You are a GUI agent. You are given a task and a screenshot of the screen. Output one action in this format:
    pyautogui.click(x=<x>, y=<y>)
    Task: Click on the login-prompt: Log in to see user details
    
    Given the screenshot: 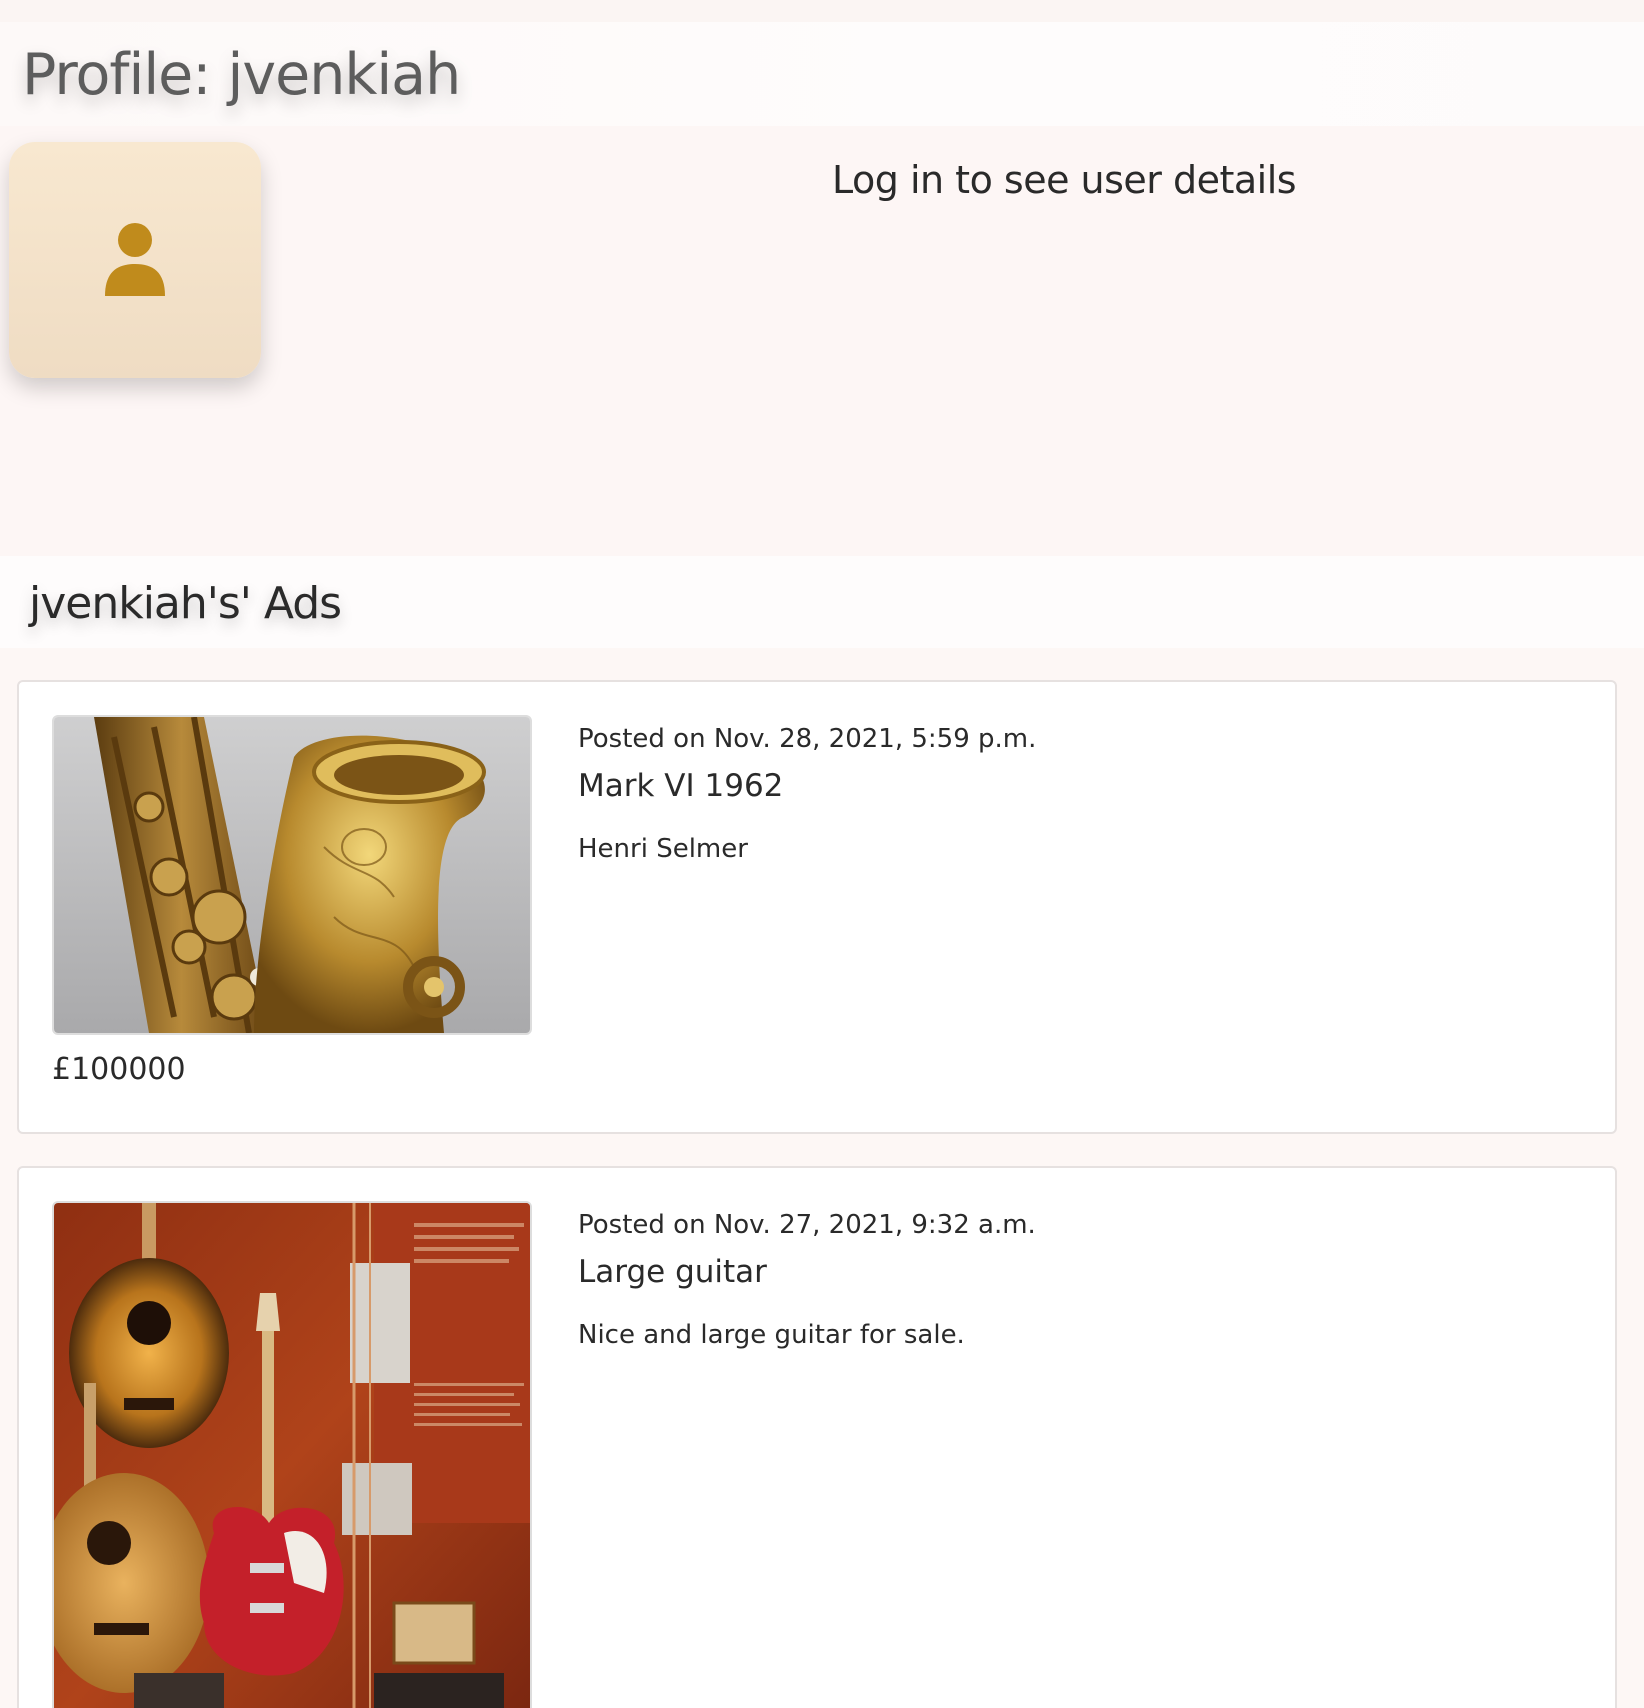 What is the action you would take?
    pyautogui.click(x=1064, y=180)
    